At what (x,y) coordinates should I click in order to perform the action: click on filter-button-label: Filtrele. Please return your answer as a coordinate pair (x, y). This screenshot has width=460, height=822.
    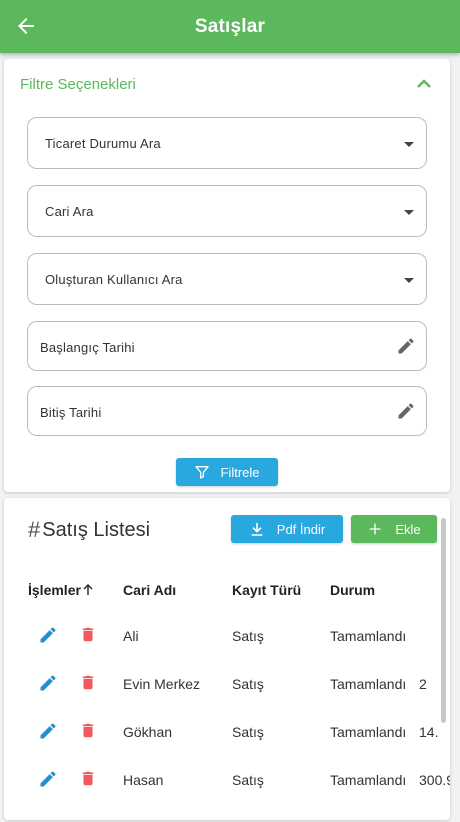
    Looking at the image, I should click on (240, 472).